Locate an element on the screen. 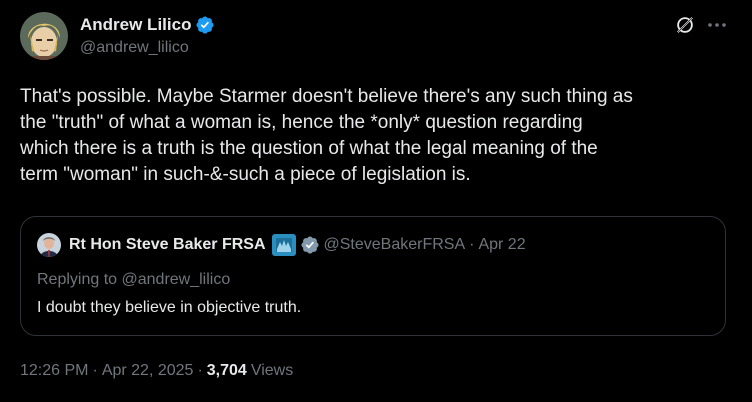  quoted-replying-to: Replying to @andrew_lilico is located at coordinates (133, 280).